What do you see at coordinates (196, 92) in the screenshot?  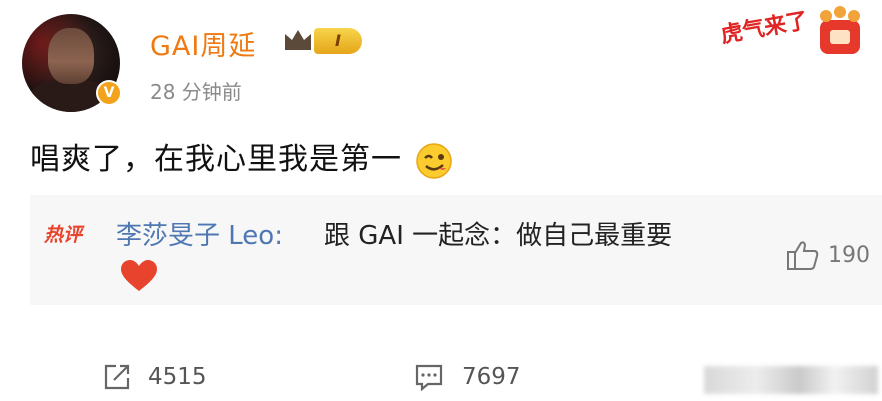 I see `post-timestamp: 28 分钟前` at bounding box center [196, 92].